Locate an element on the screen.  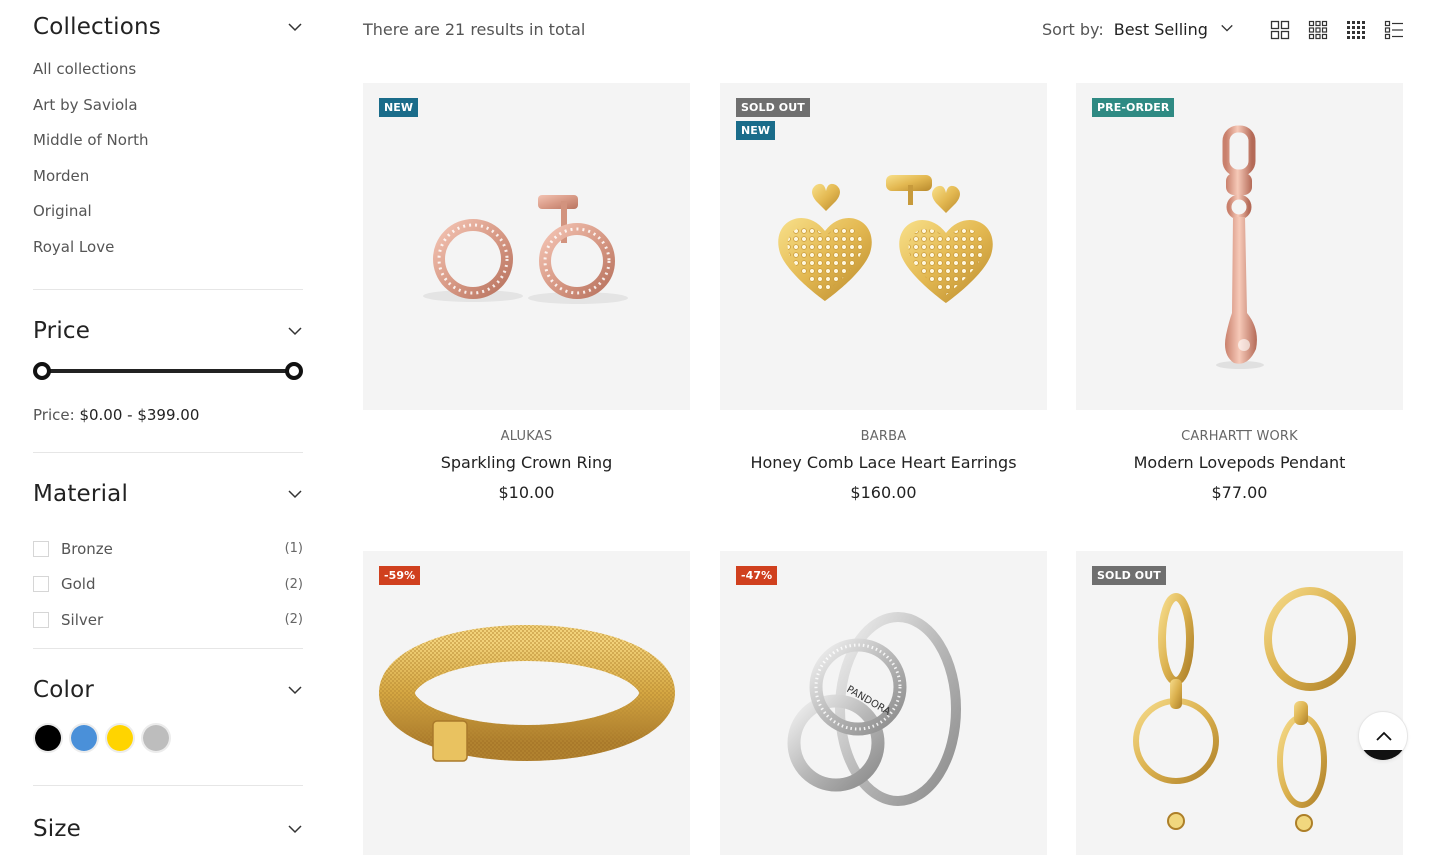
product-card: -59% is located at coordinates (526, 703).